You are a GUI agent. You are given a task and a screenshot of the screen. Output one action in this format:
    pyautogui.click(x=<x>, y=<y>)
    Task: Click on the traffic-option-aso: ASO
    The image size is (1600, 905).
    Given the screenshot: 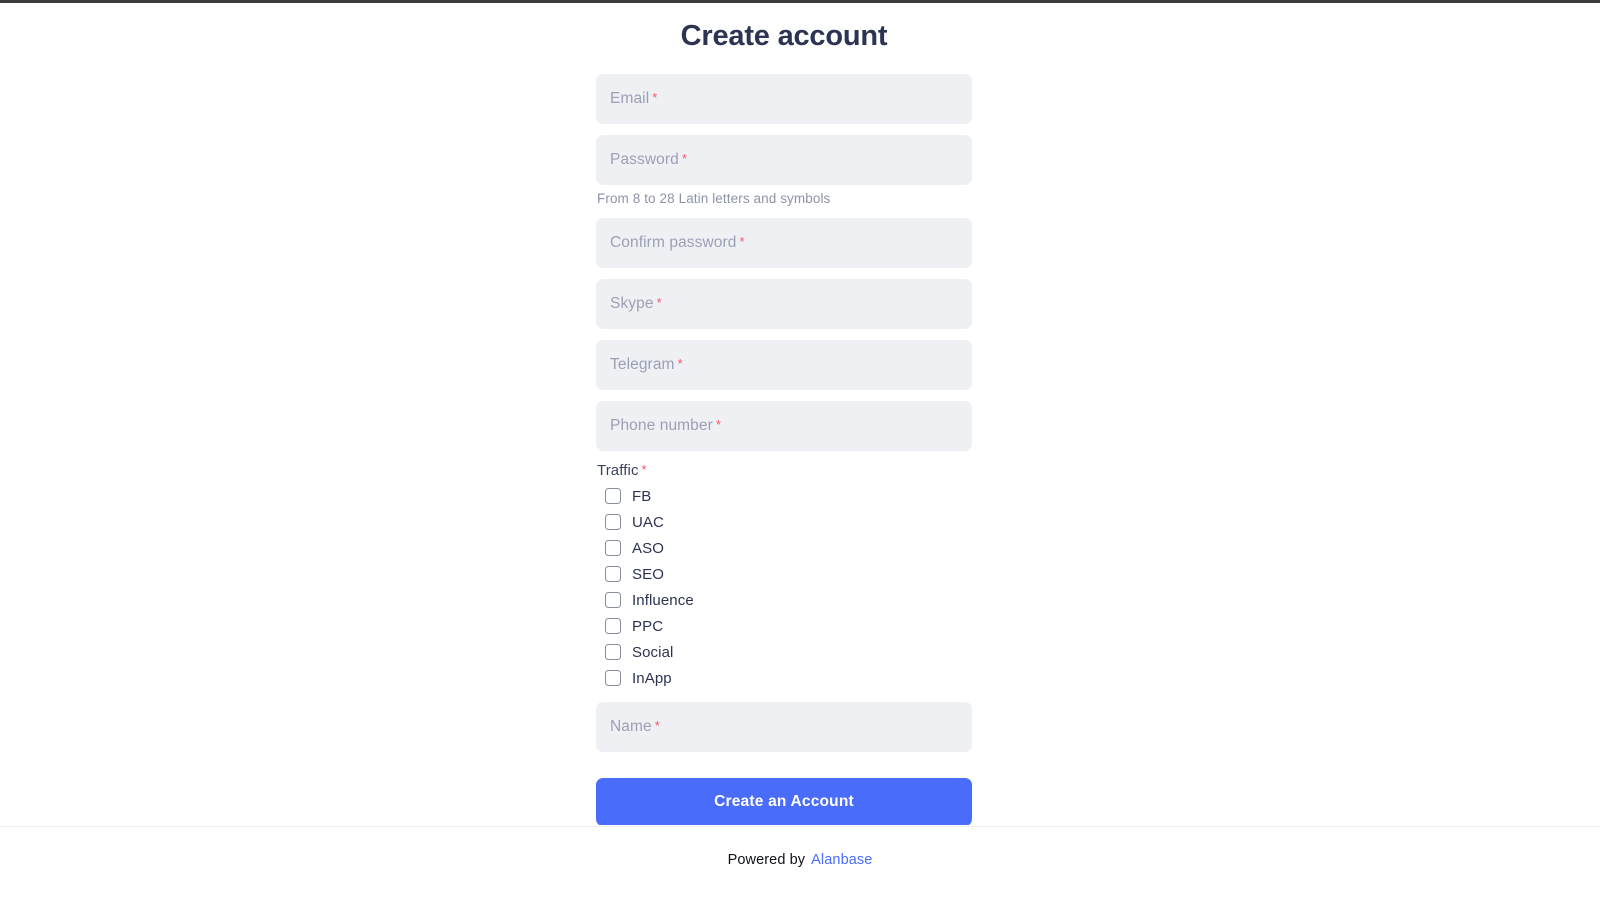 What is the action you would take?
    pyautogui.click(x=784, y=548)
    